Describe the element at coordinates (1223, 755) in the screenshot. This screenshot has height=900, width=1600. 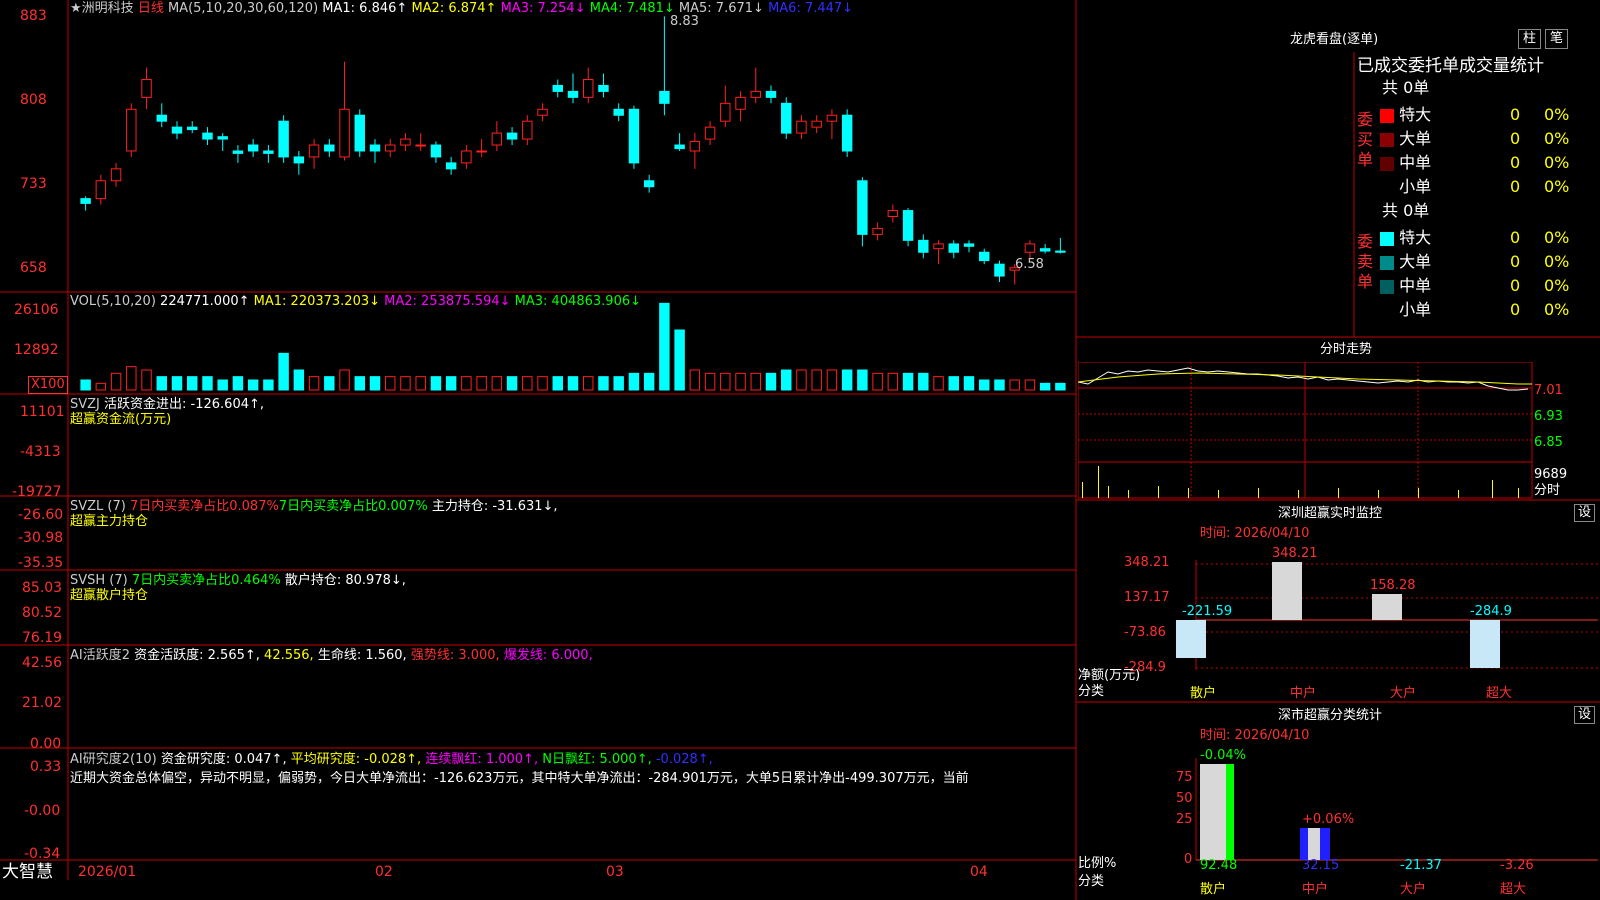
I see `sz-class-top-label: -0.04%` at that location.